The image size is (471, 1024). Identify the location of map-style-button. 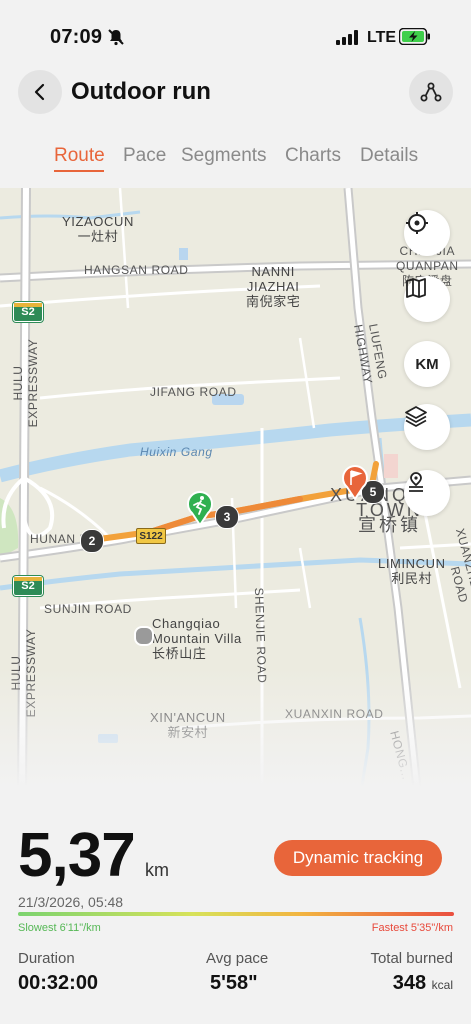
(427, 299).